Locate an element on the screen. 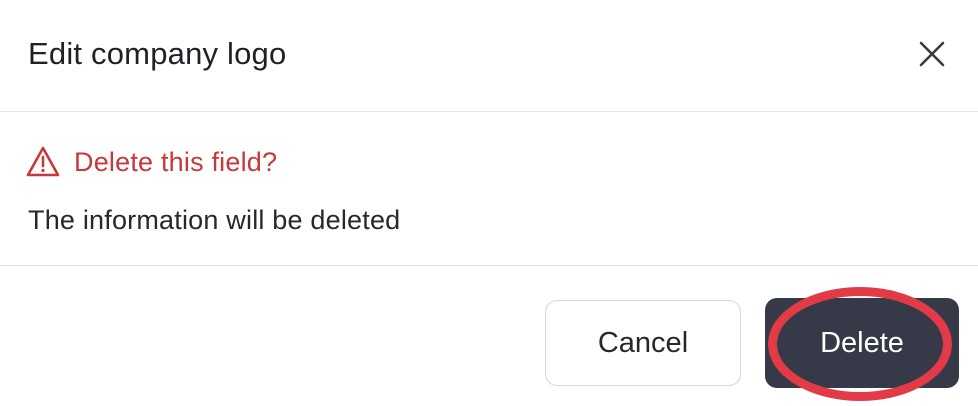  warning-row: Delete this field? is located at coordinates (151, 162).